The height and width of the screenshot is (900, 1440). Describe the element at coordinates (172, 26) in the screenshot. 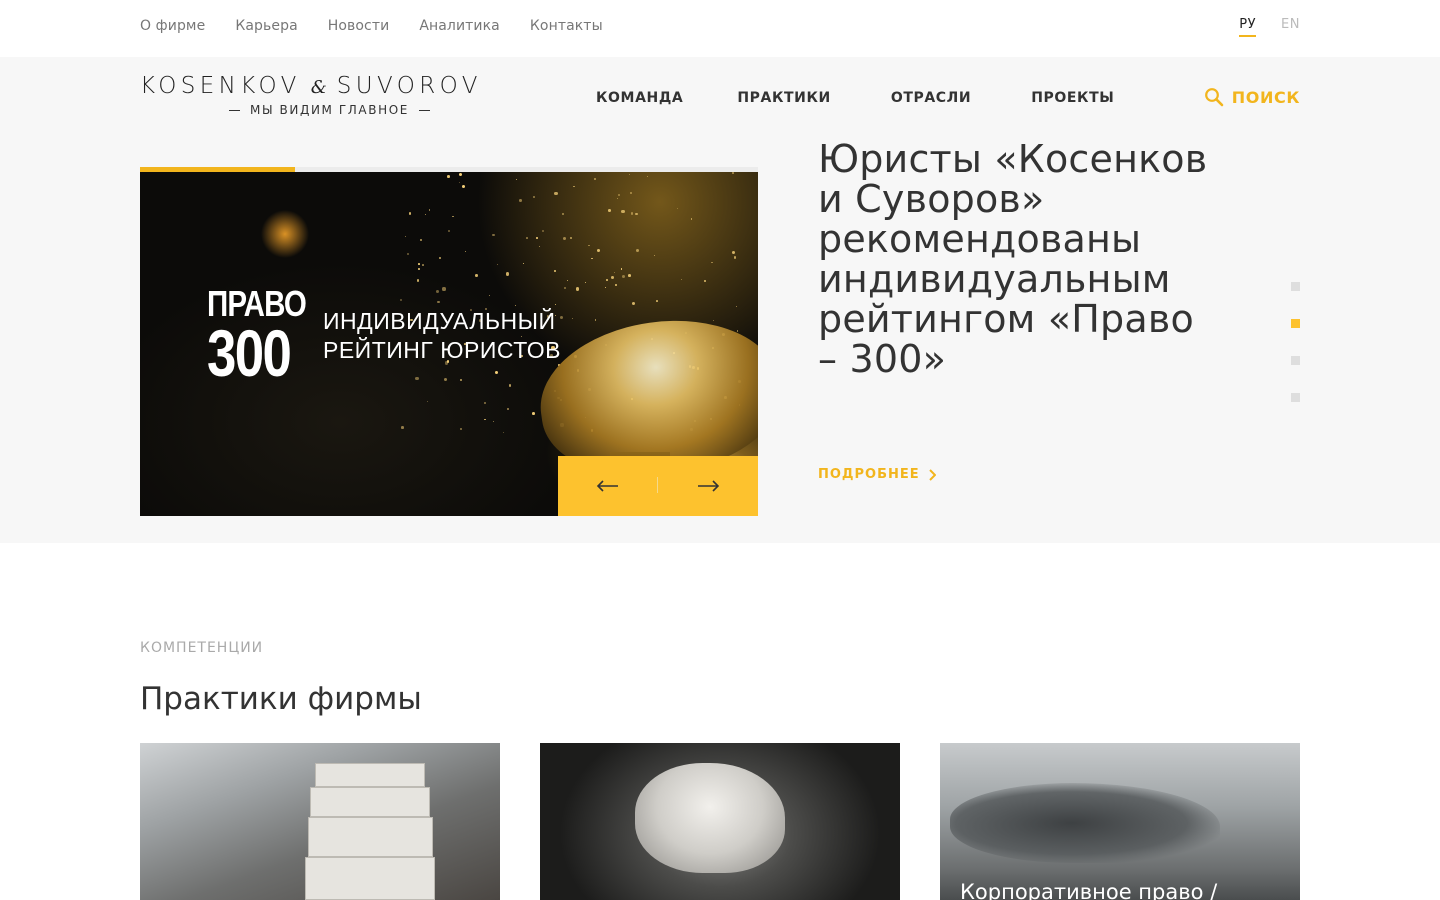

I see `top-nav-about: О фирме` at that location.